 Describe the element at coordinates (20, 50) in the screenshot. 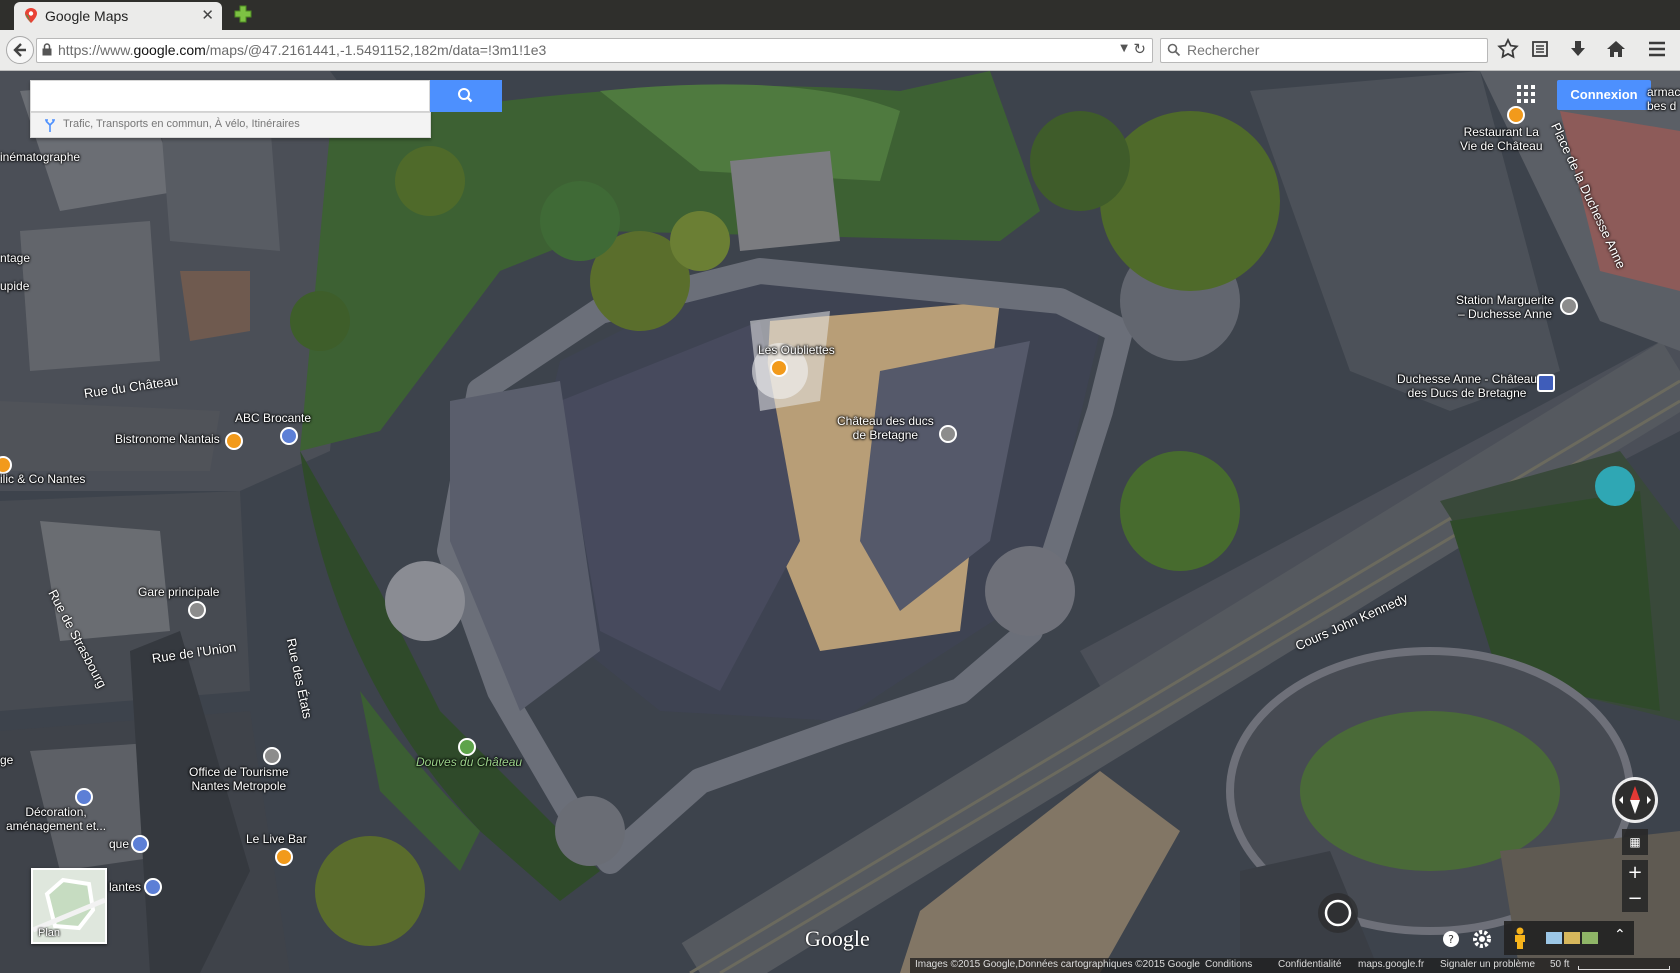

I see `back-button` at that location.